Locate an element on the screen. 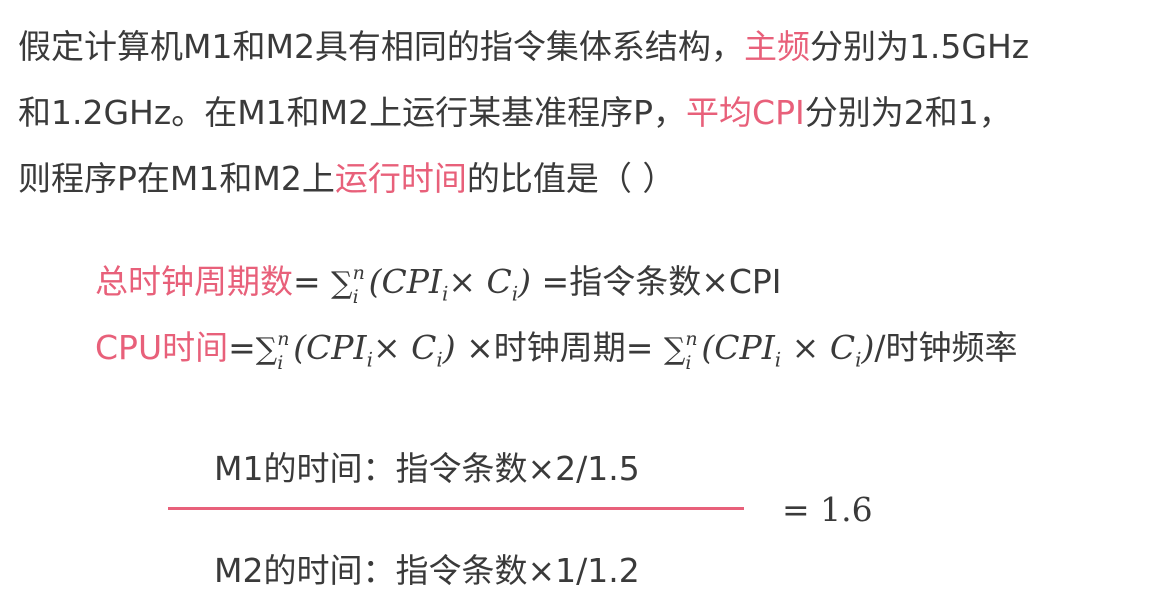 This screenshot has width=1170, height=604. question-text-segment: 和1.2GHz。在M1和M2上运行某基准程序P， is located at coordinates (352, 112).